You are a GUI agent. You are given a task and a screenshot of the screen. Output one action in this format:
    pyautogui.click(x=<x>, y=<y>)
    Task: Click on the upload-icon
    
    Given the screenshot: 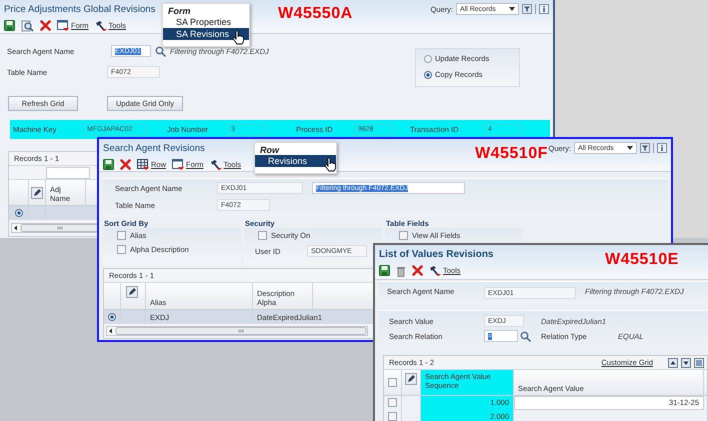 What is the action you would take?
    pyautogui.click(x=673, y=363)
    